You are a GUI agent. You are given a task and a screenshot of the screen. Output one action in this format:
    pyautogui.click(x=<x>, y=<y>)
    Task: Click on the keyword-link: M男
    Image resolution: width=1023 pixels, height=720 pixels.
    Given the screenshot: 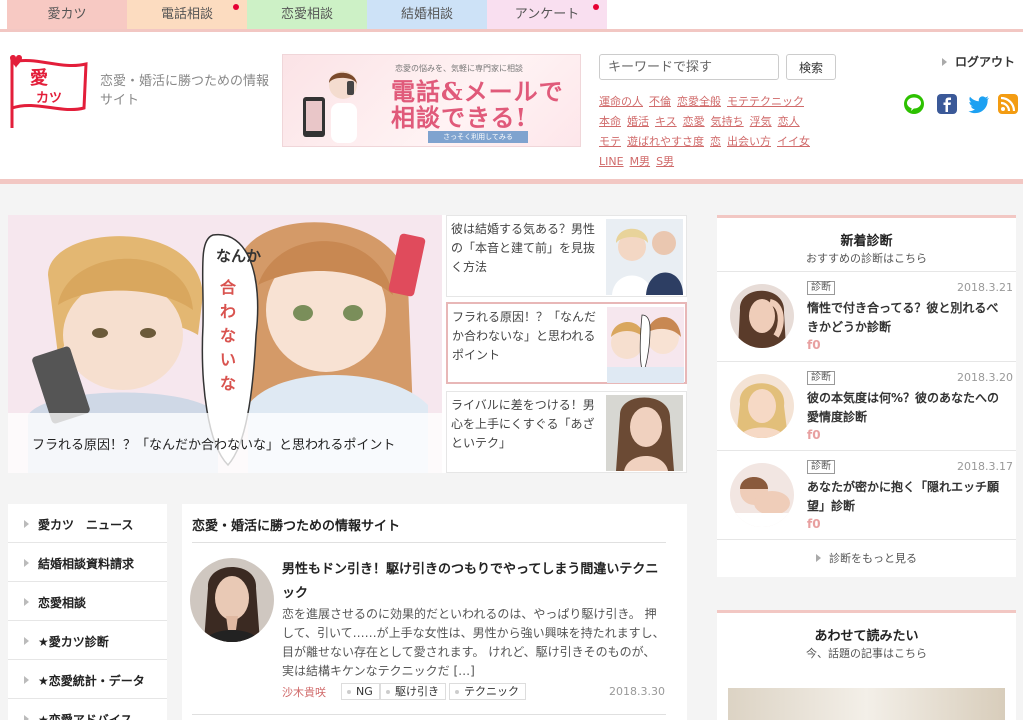 What is the action you would take?
    pyautogui.click(x=640, y=161)
    